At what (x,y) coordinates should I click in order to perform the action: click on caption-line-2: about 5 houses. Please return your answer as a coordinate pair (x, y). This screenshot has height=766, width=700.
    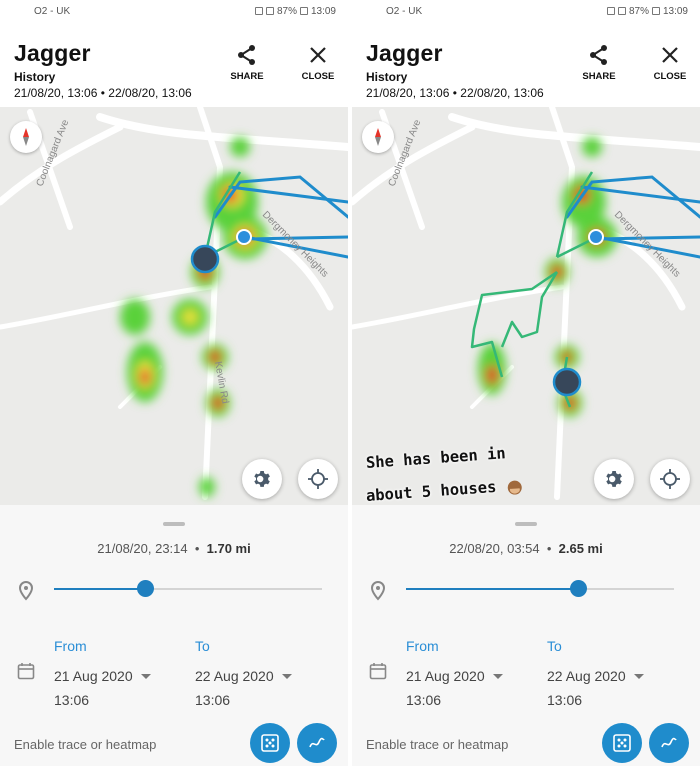
    Looking at the image, I should click on (431, 491).